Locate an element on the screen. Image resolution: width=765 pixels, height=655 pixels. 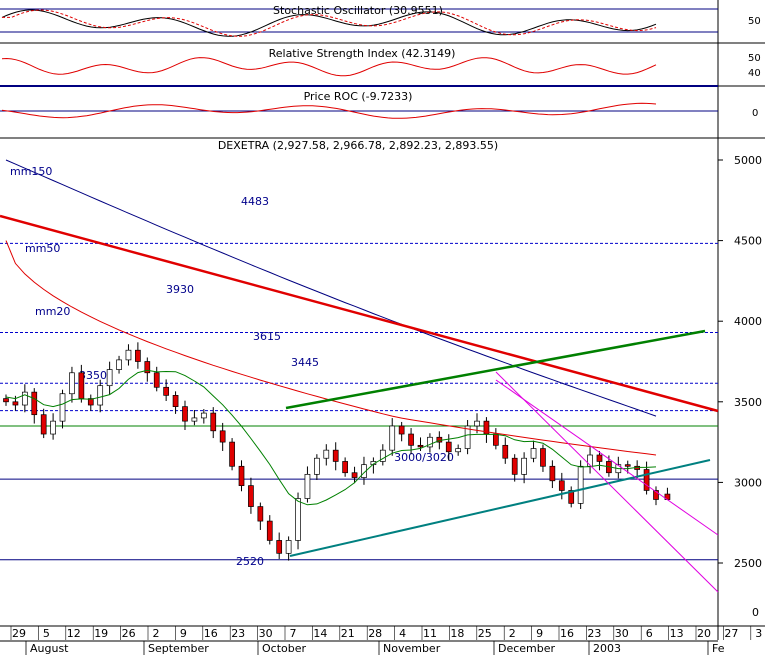
month-label: Fe is located at coordinates (718, 648).